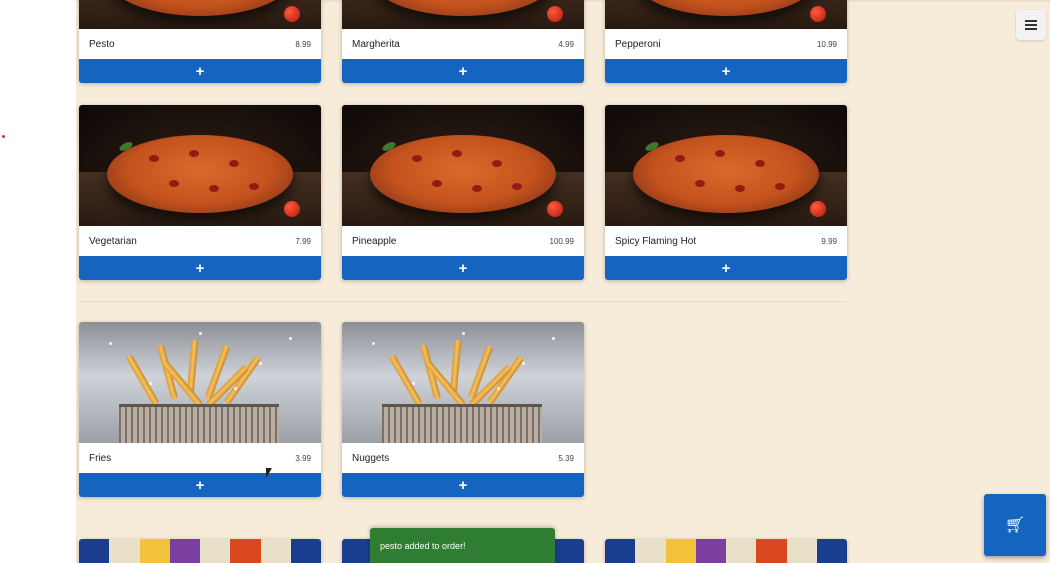 The height and width of the screenshot is (563, 1050). Describe the element at coordinates (423, 545) in the screenshot. I see `toast-message: pesto added to order!` at that location.